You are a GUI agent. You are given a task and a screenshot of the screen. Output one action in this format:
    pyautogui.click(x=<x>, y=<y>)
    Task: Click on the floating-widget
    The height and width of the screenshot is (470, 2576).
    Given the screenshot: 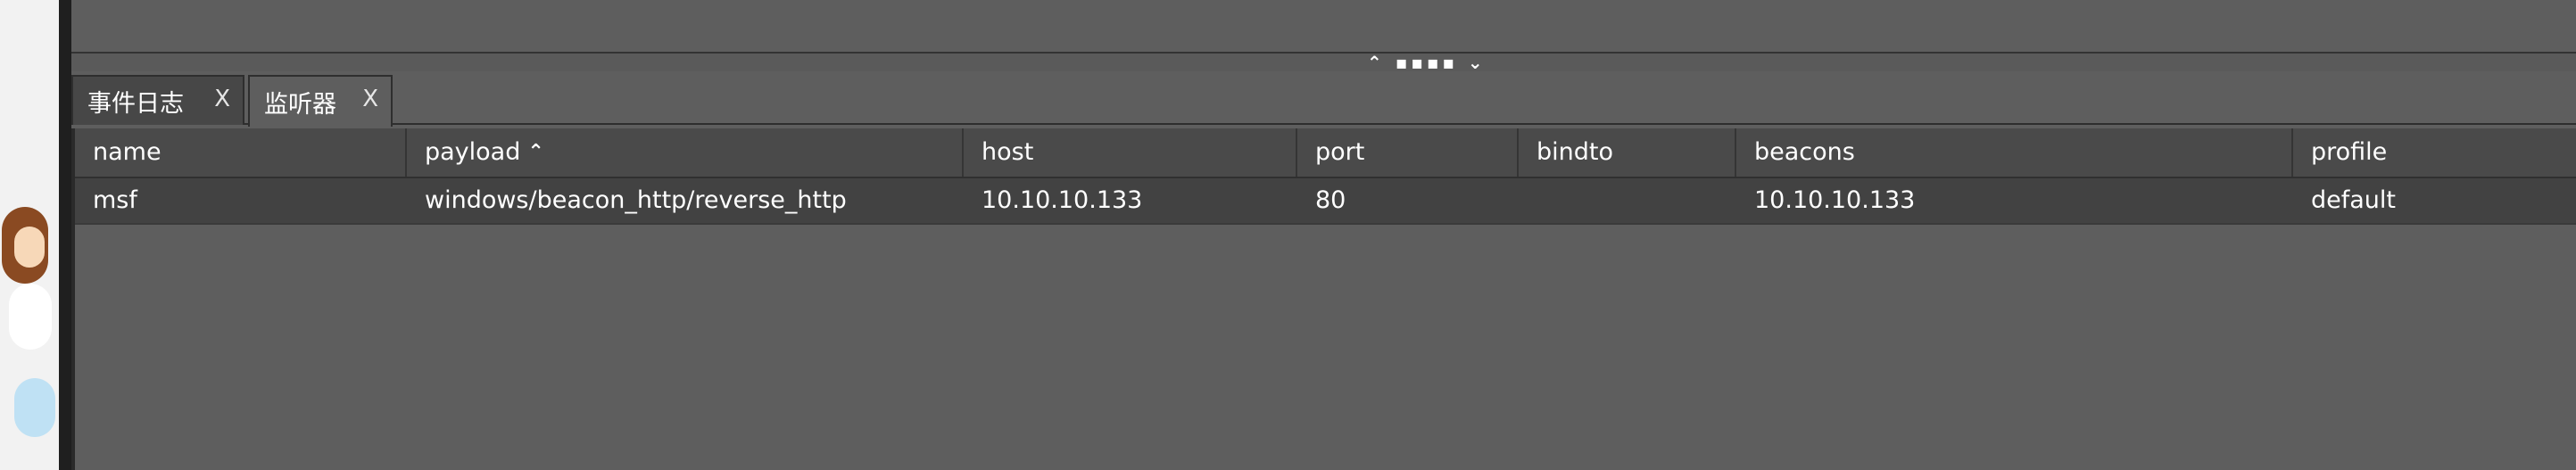 What is the action you would take?
    pyautogui.click(x=30, y=317)
    